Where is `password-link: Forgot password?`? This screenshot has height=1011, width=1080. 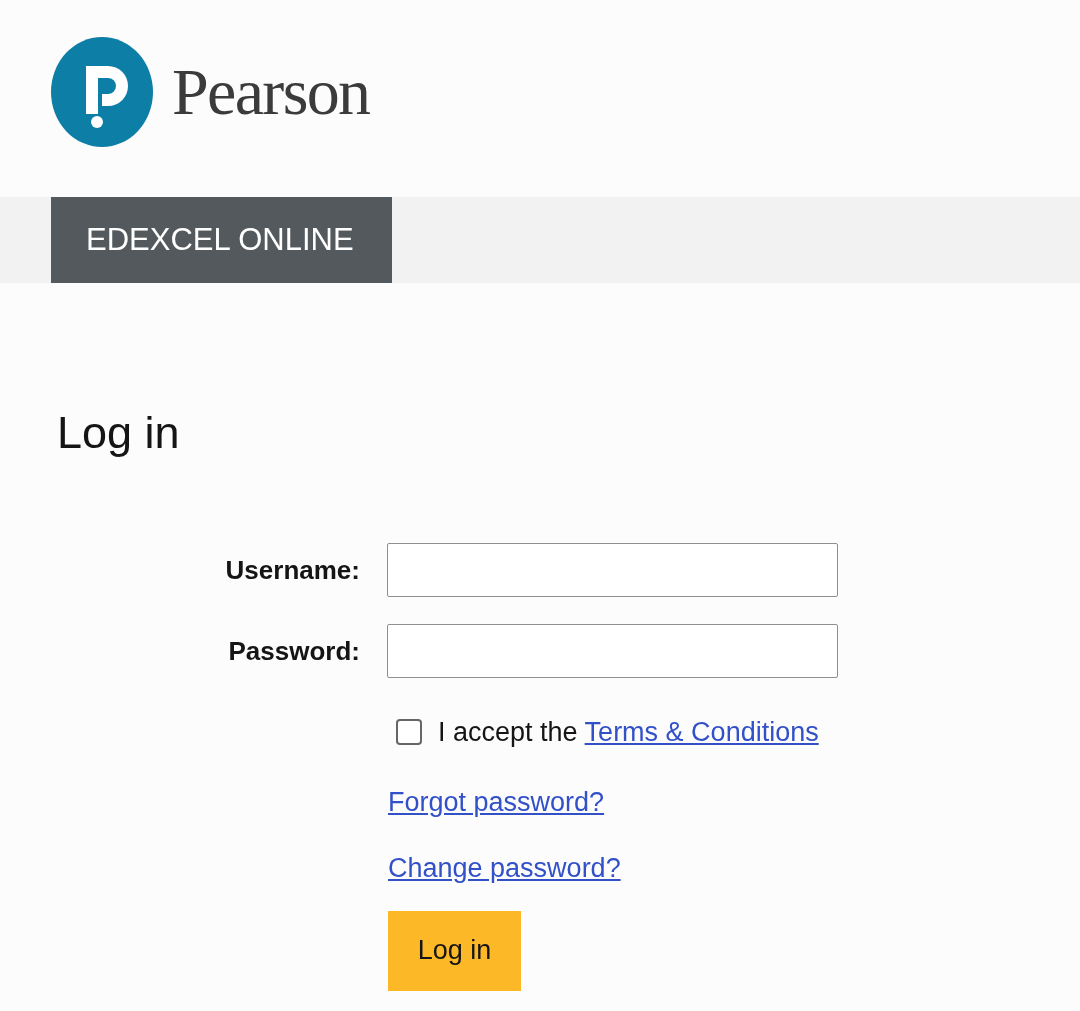
password-link: Forgot password? is located at coordinates (496, 801).